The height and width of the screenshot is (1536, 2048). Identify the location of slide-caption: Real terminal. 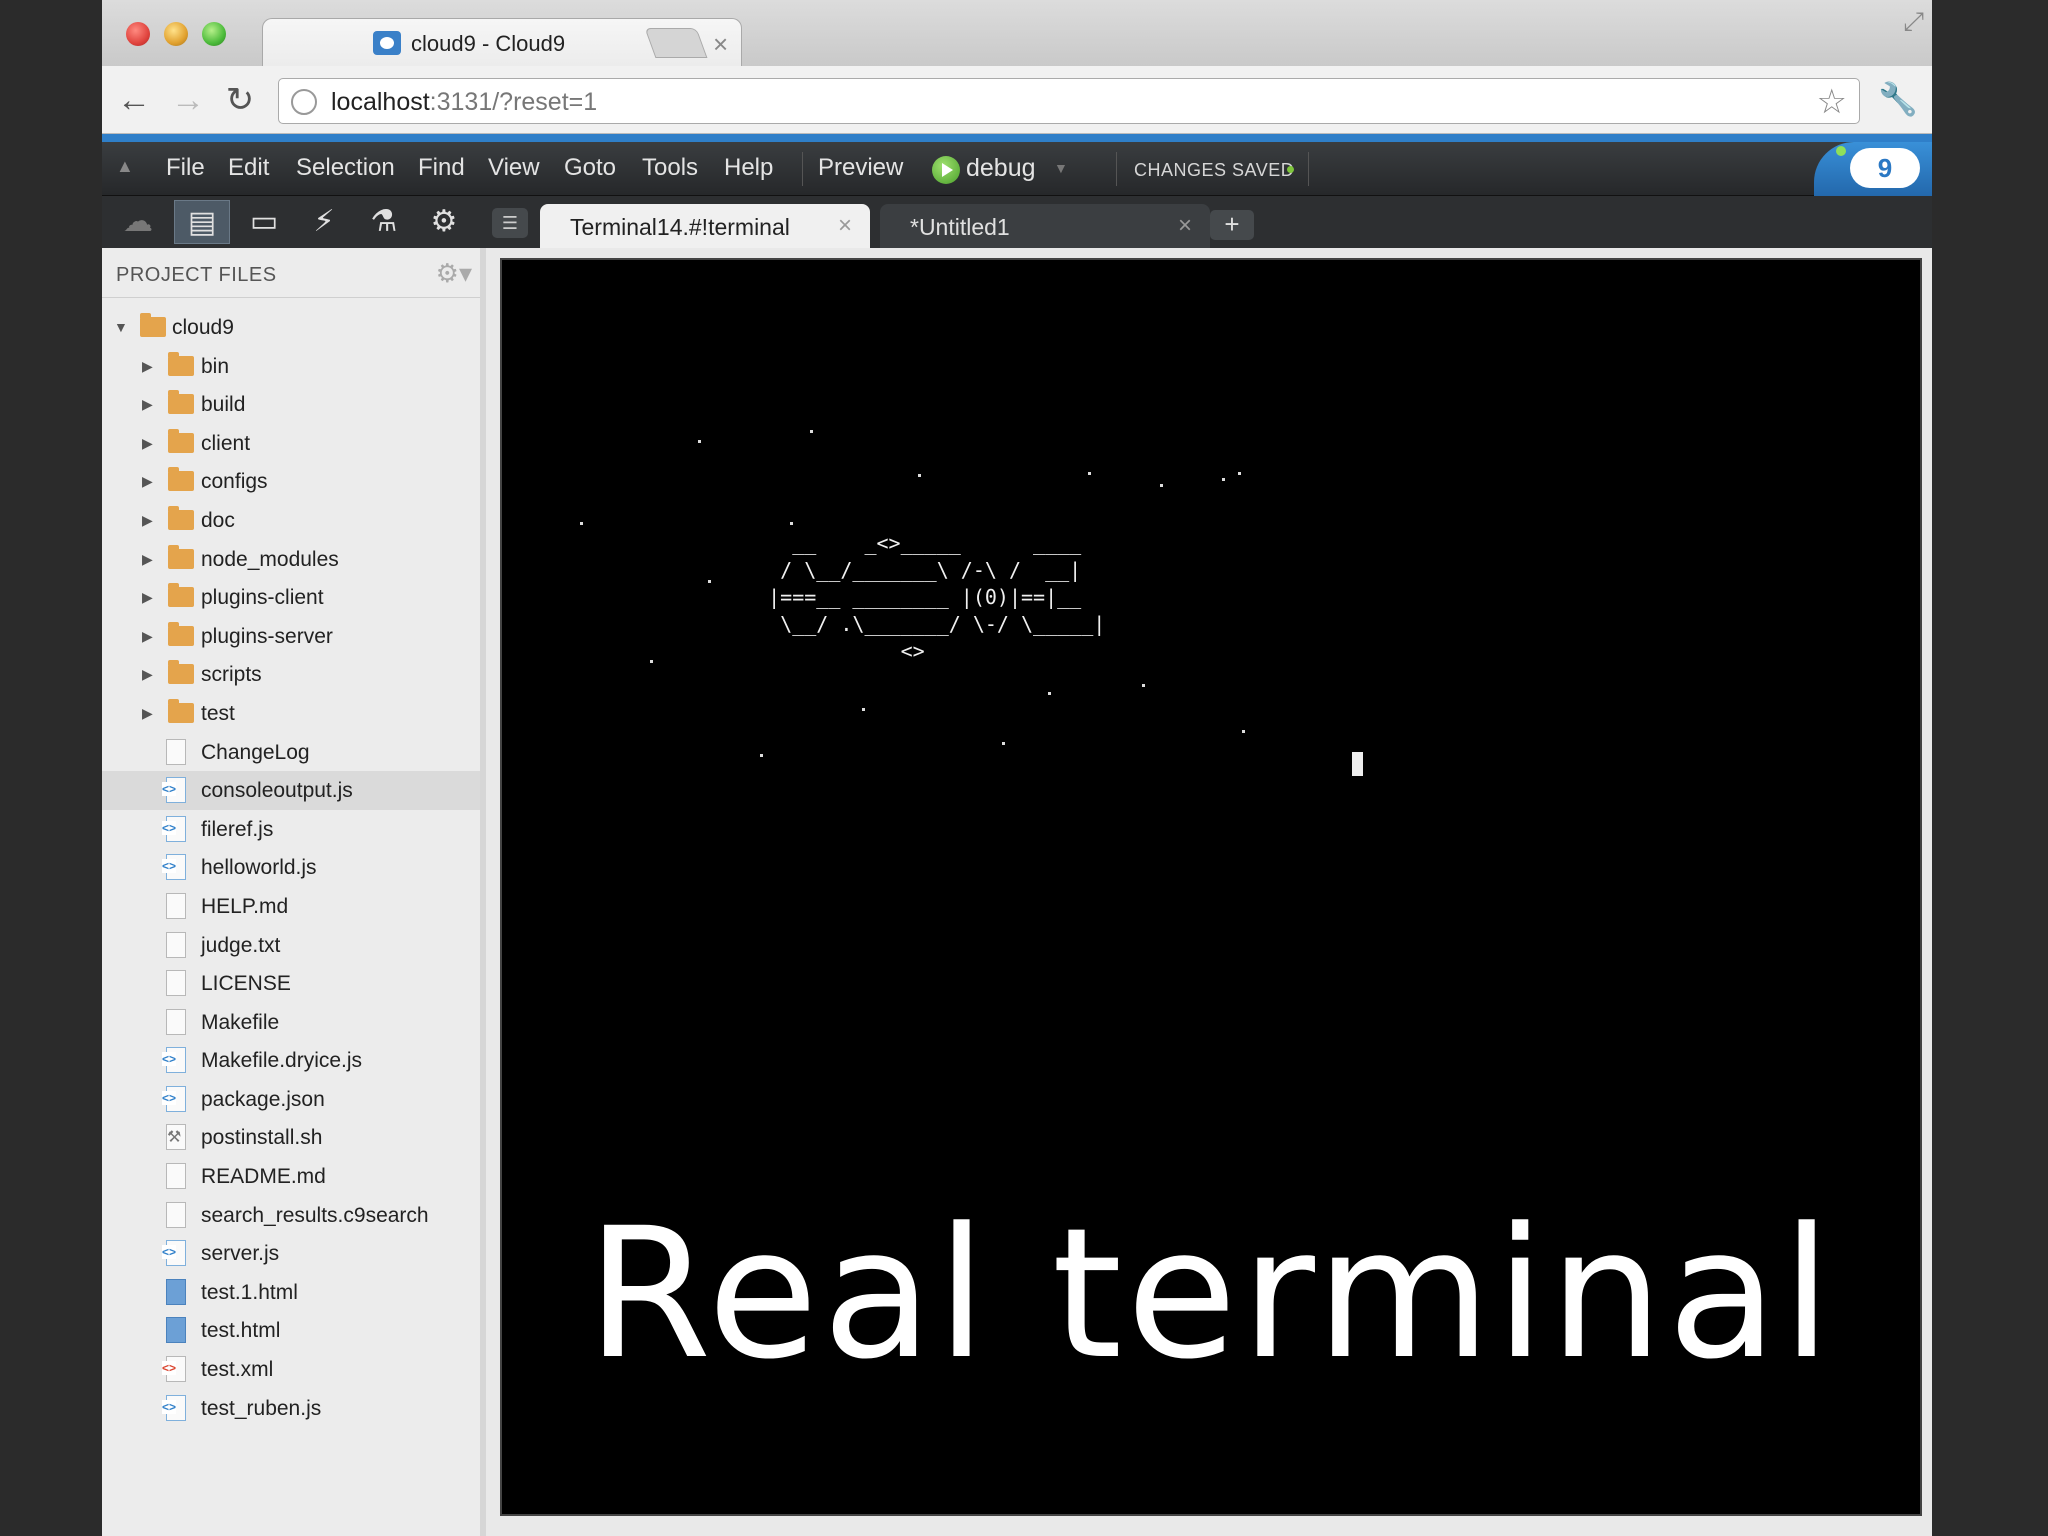
(1211, 1294).